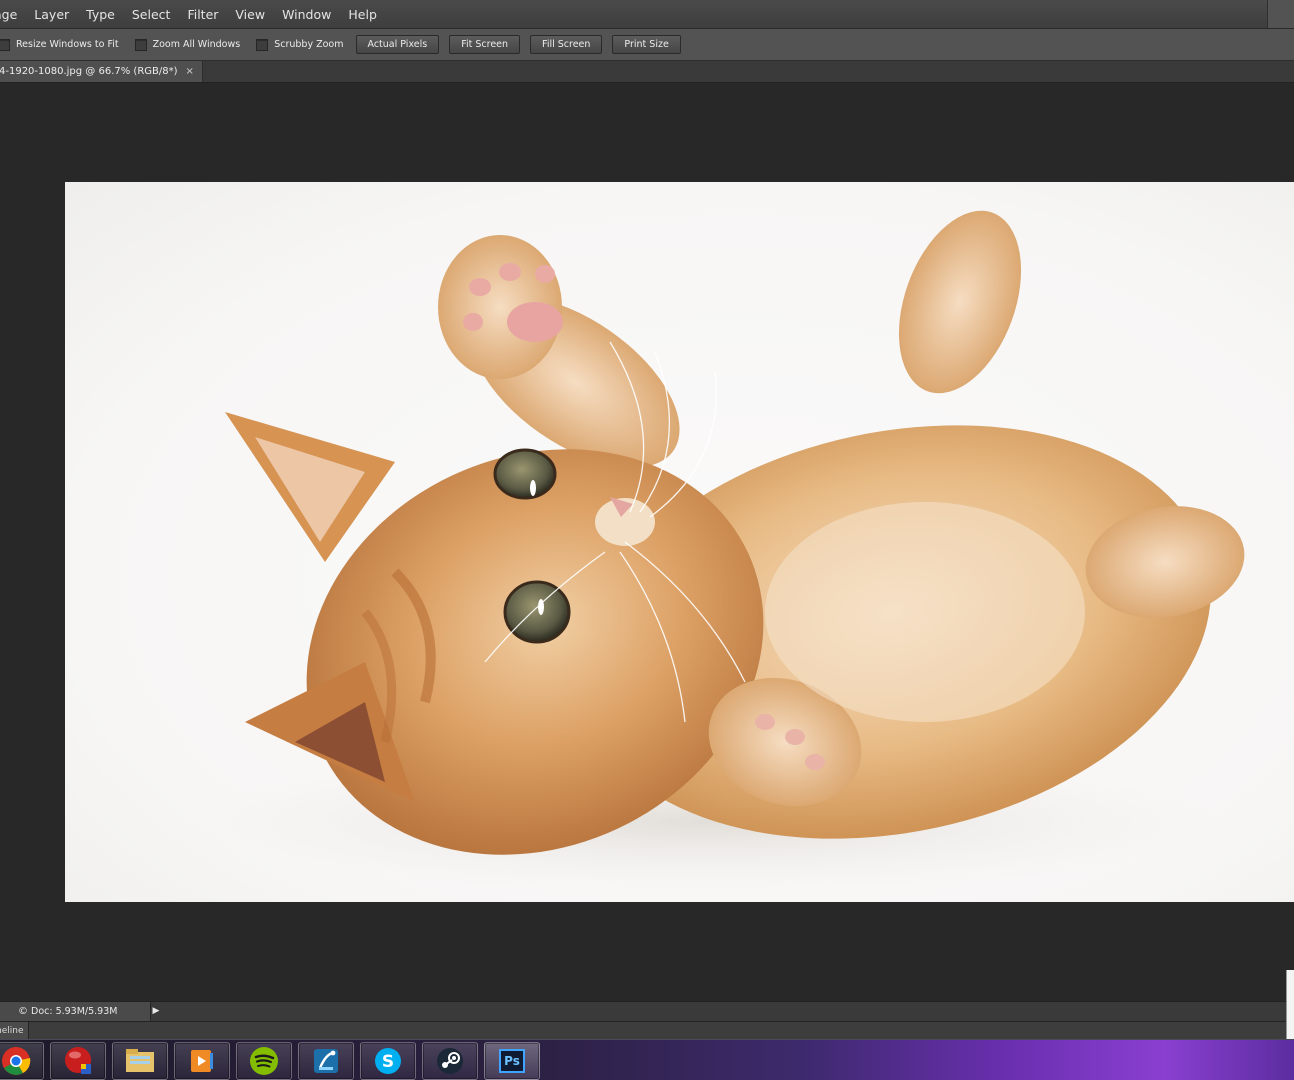 This screenshot has width=1294, height=1080. What do you see at coordinates (1290, 1005) in the screenshot?
I see `panel-scrollbar` at bounding box center [1290, 1005].